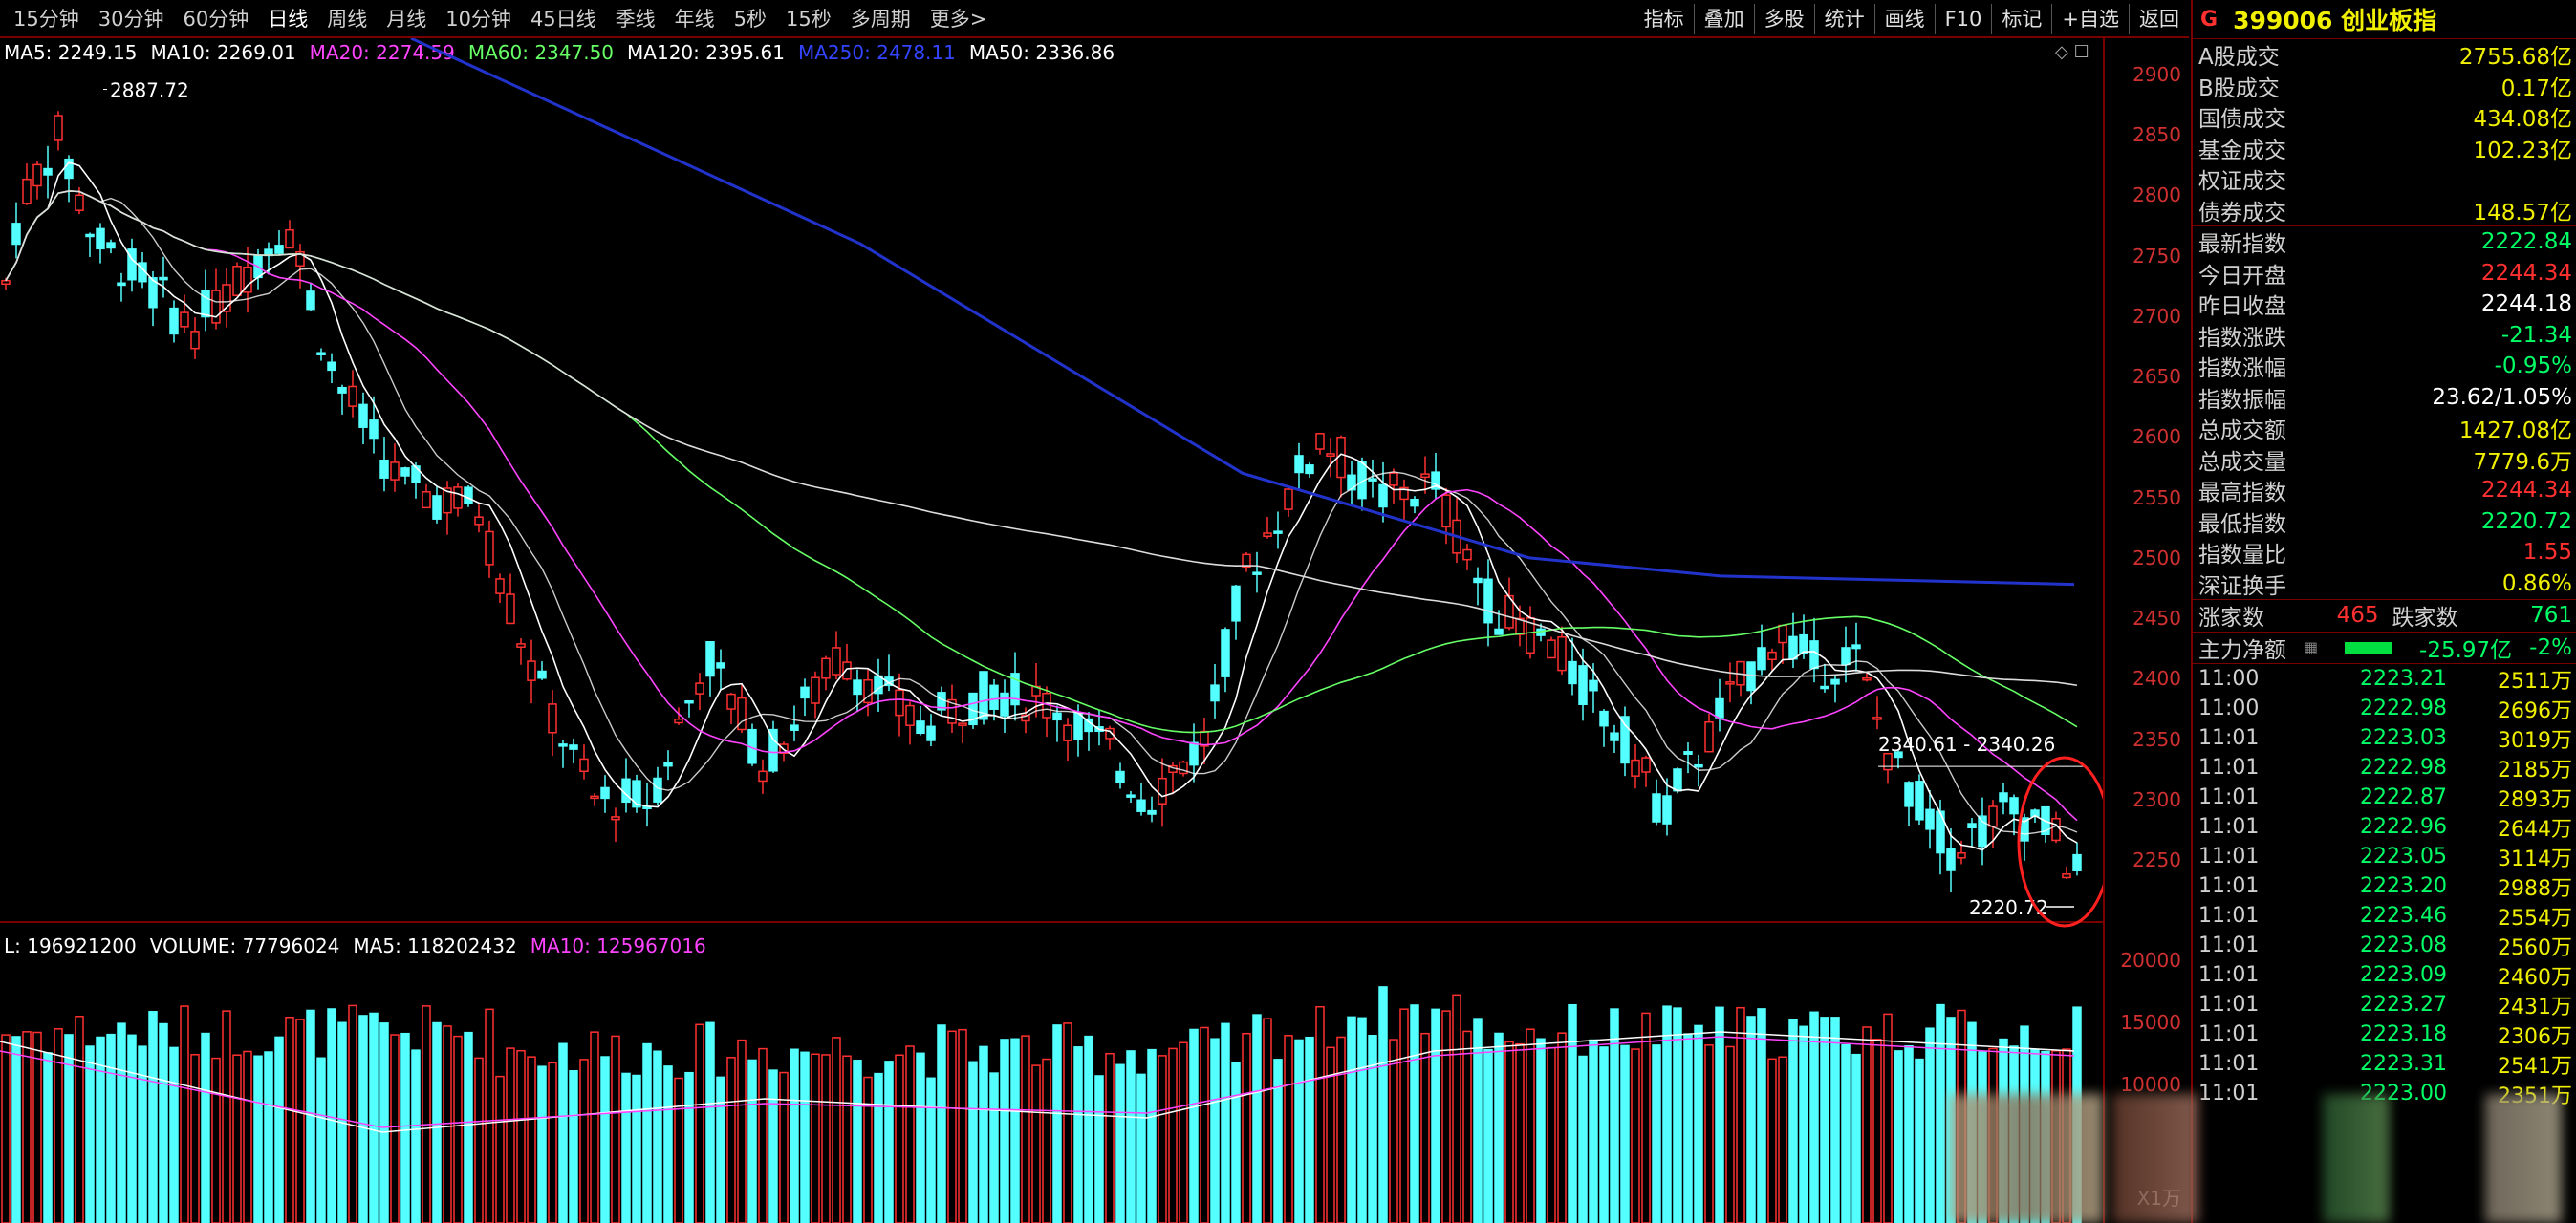 Image resolution: width=2576 pixels, height=1223 pixels. What do you see at coordinates (2369, 647) in the screenshot?
I see `mainflow-bar` at bounding box center [2369, 647].